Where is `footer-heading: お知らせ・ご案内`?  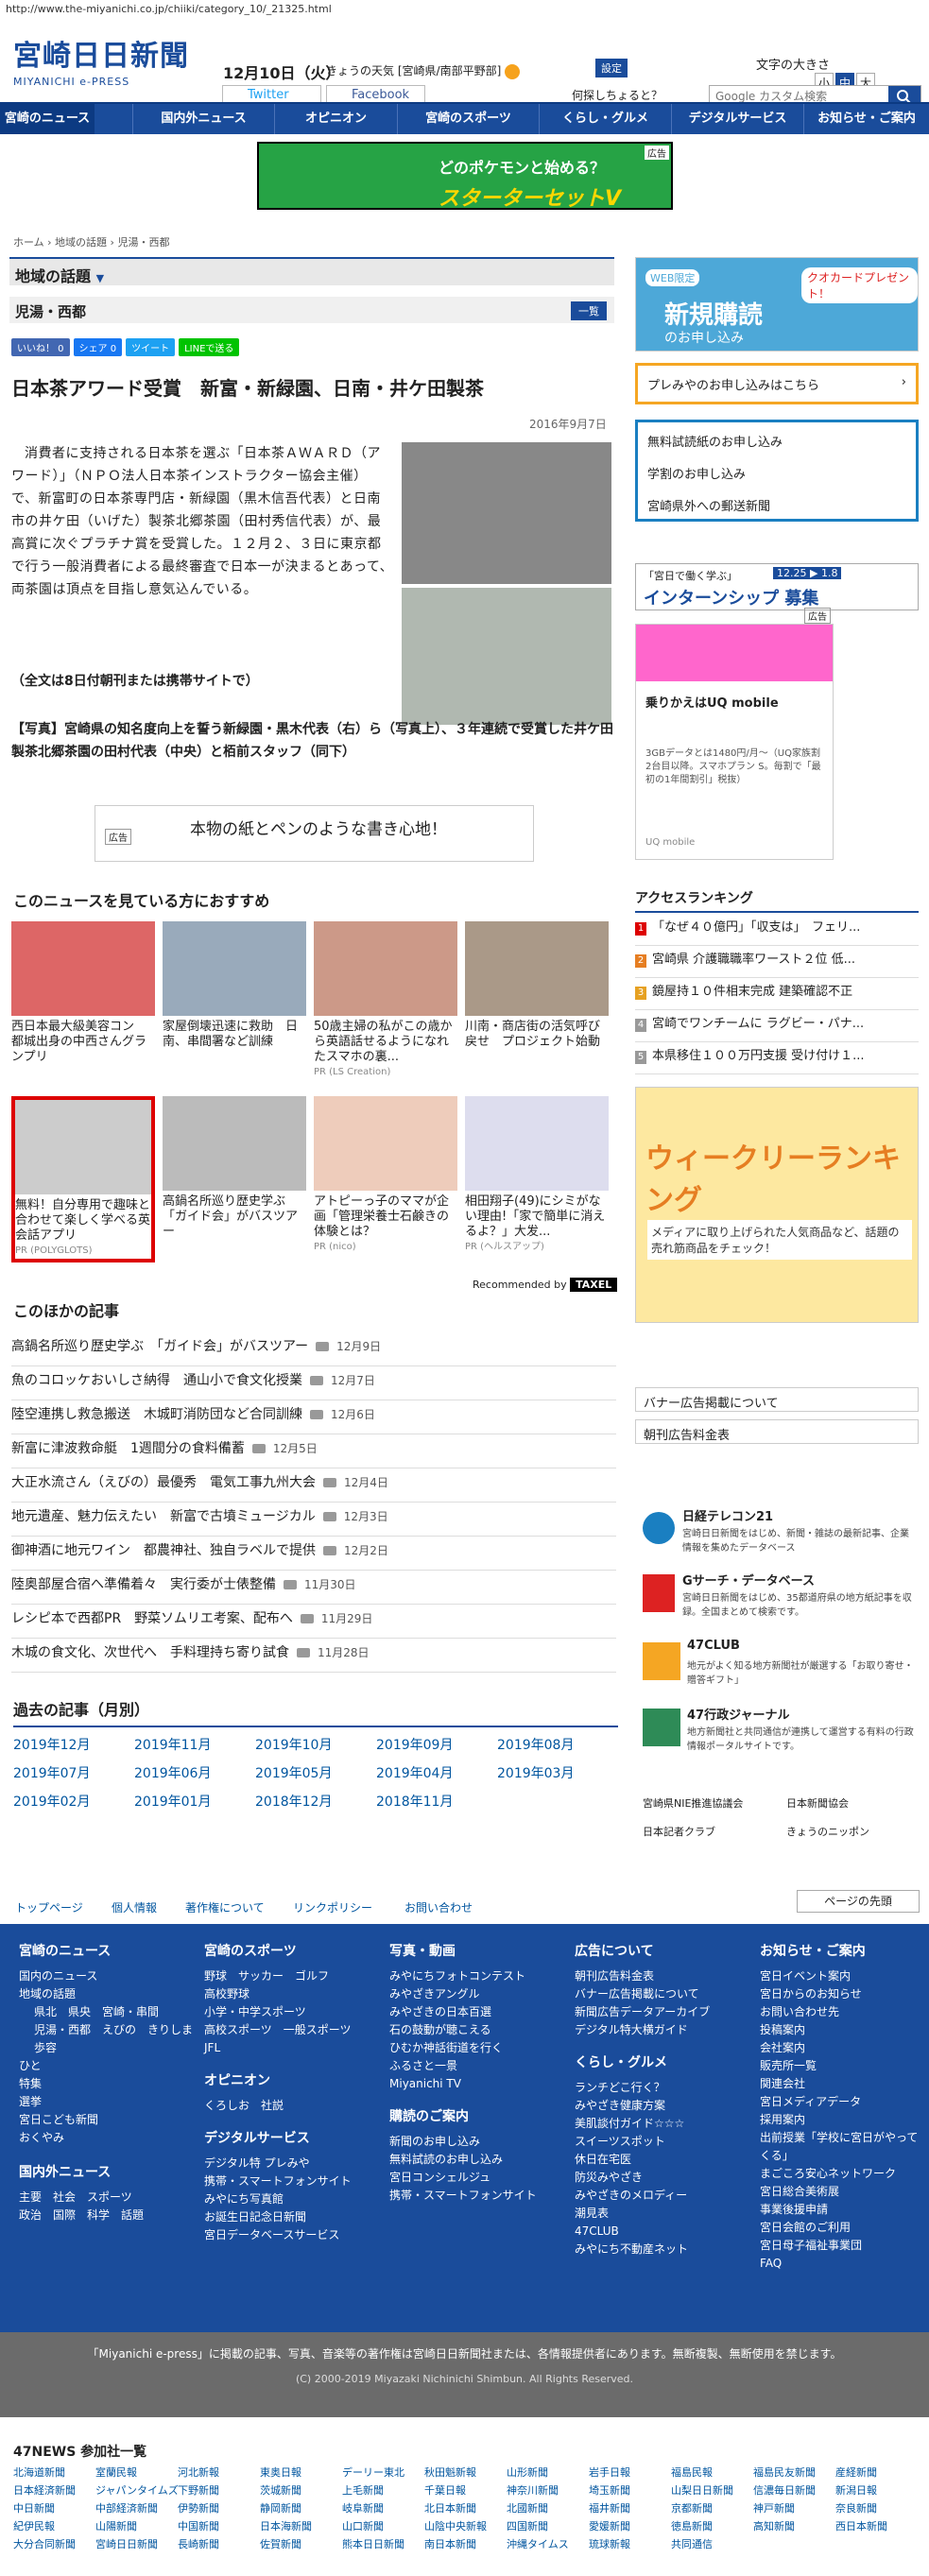
footer-heading: お知らせ・ご案内 is located at coordinates (840, 1950).